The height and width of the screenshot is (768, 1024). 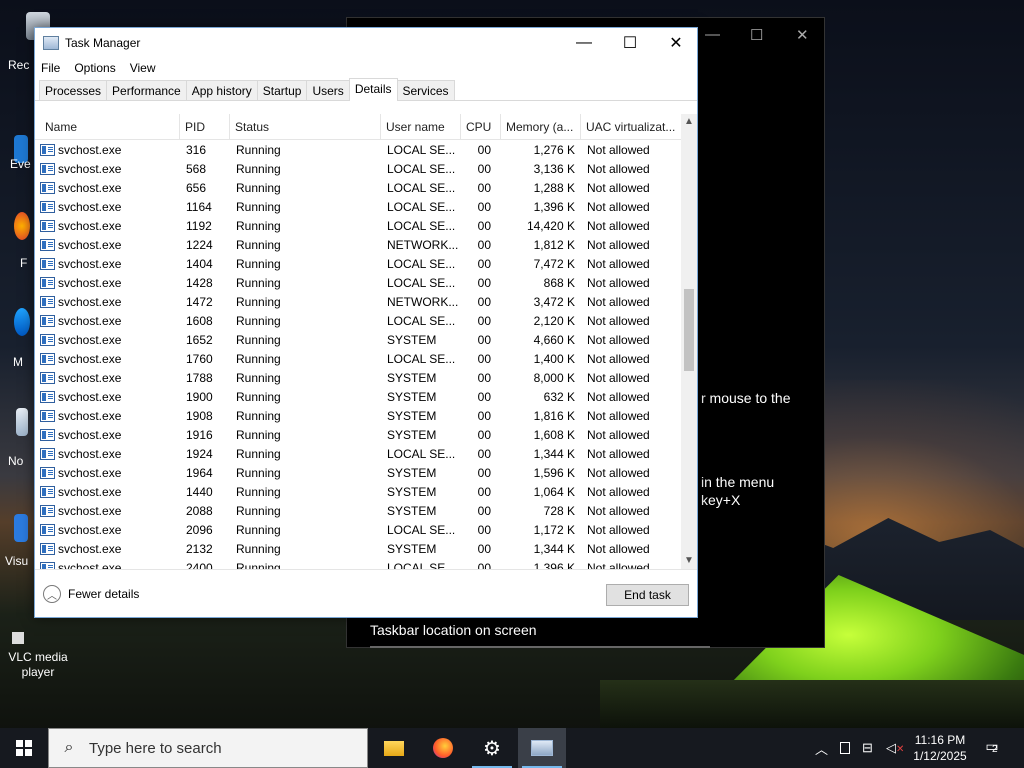 What do you see at coordinates (146, 90) in the screenshot?
I see `tab-performance: Performance` at bounding box center [146, 90].